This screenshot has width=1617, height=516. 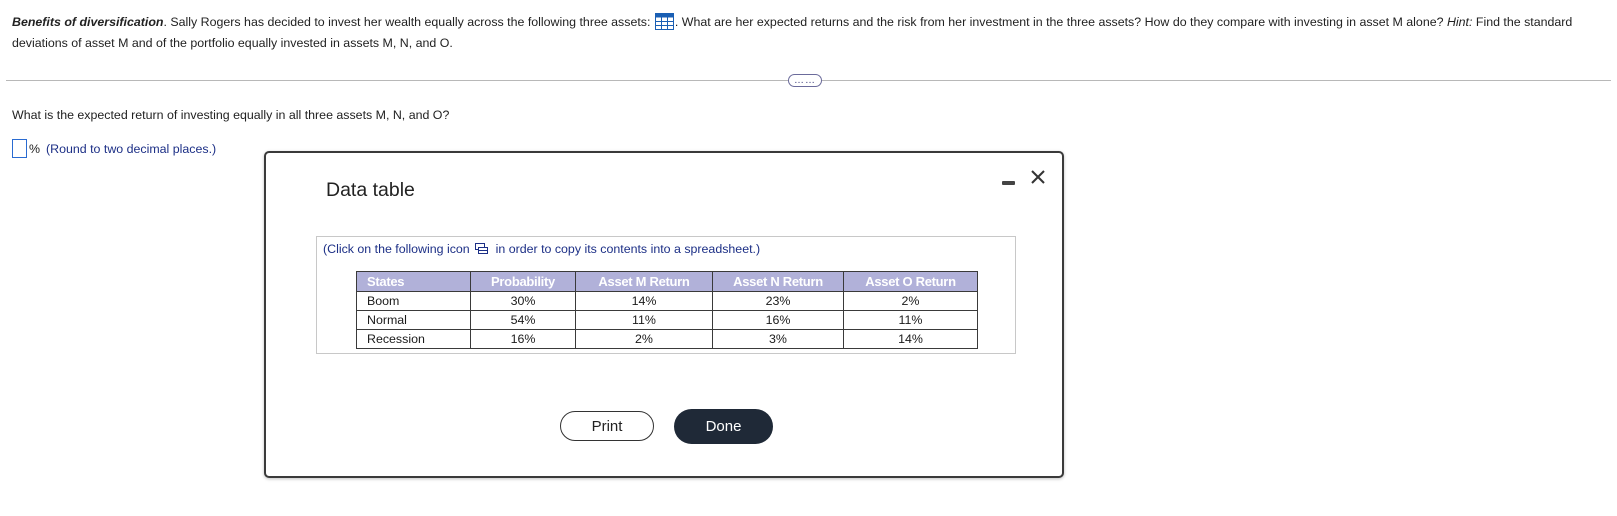 I want to click on table-cell: 30%, so click(x=523, y=301).